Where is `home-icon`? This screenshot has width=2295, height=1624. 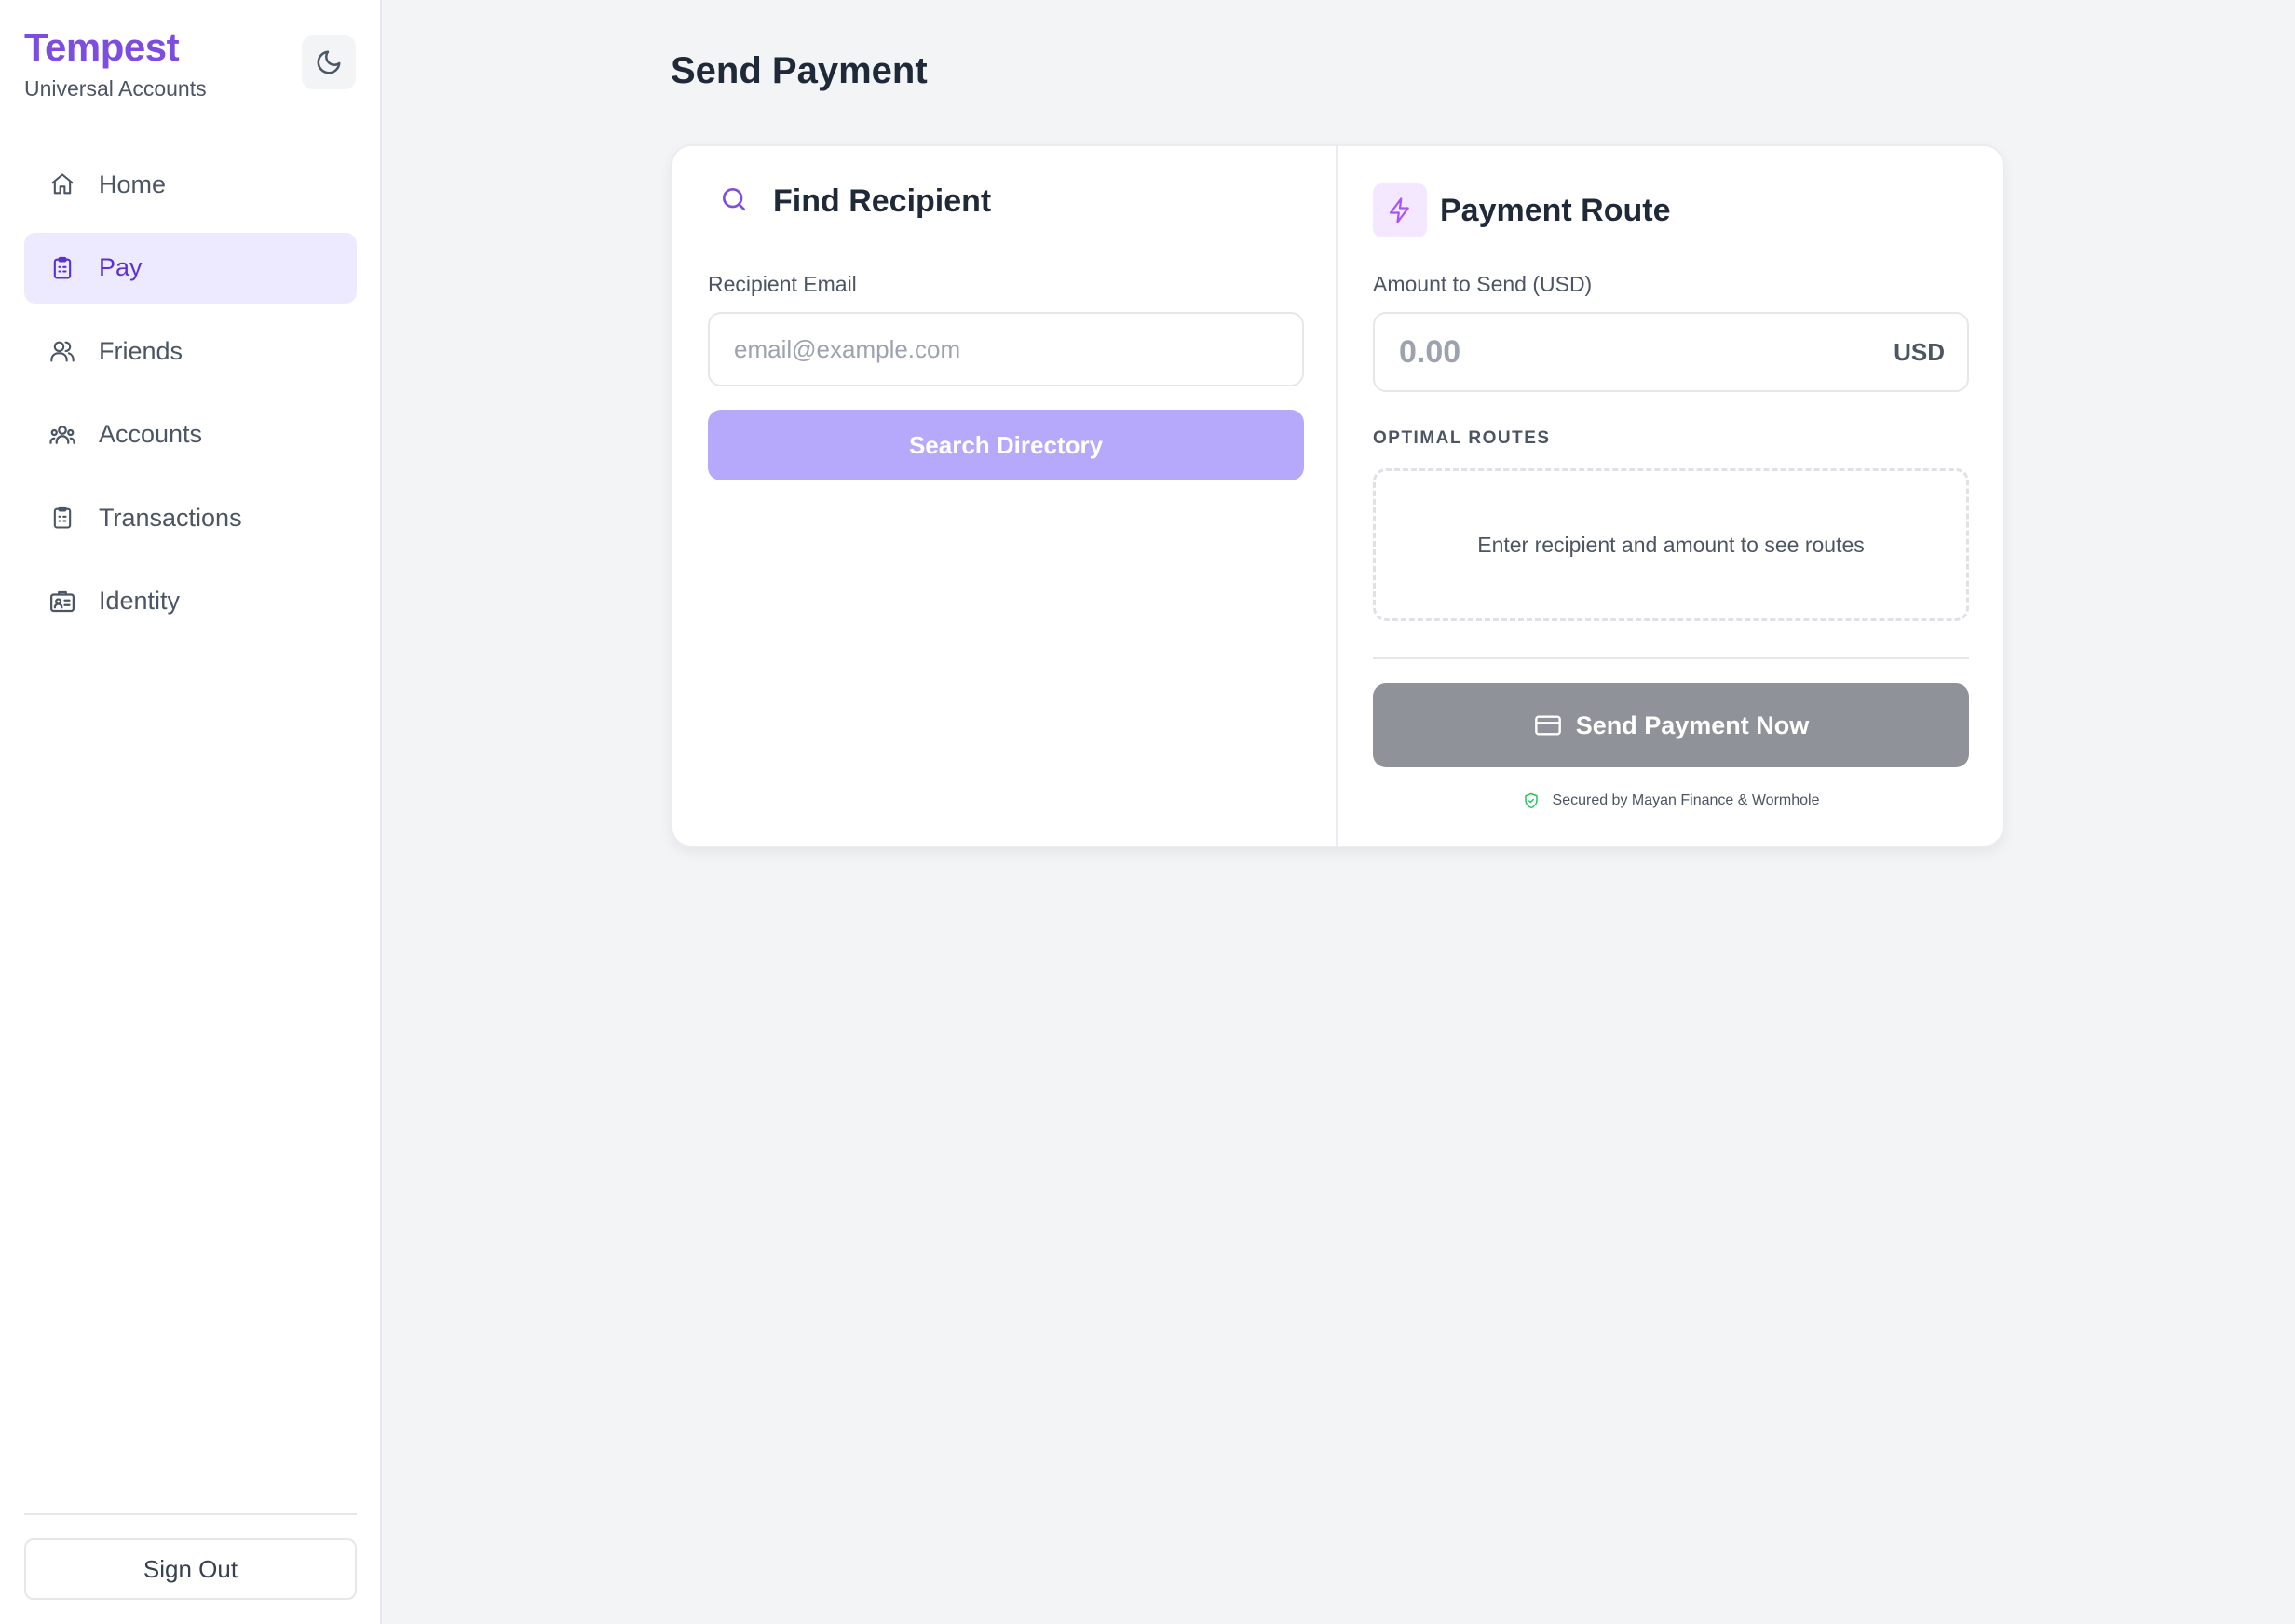 home-icon is located at coordinates (62, 184).